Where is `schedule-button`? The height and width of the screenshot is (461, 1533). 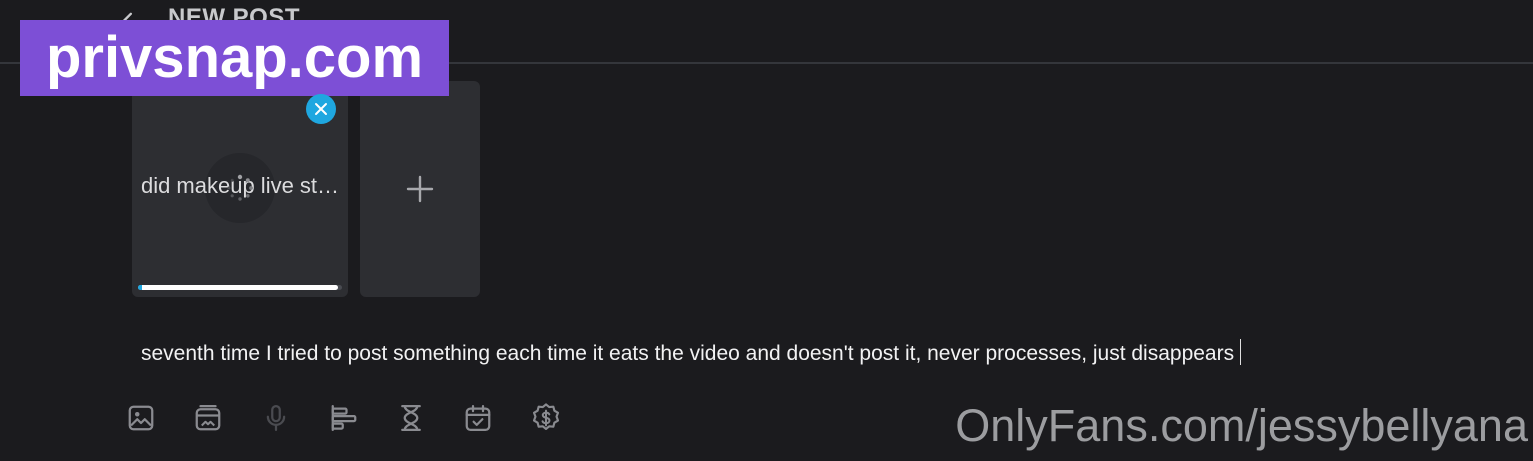 schedule-button is located at coordinates (478, 418).